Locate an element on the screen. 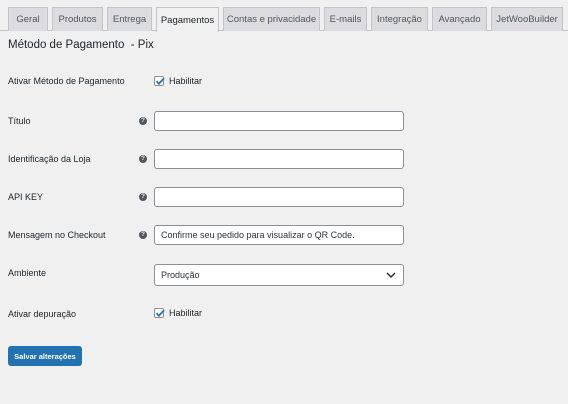 The height and width of the screenshot is (404, 568). tab-e-mails: E-mails is located at coordinates (345, 19).